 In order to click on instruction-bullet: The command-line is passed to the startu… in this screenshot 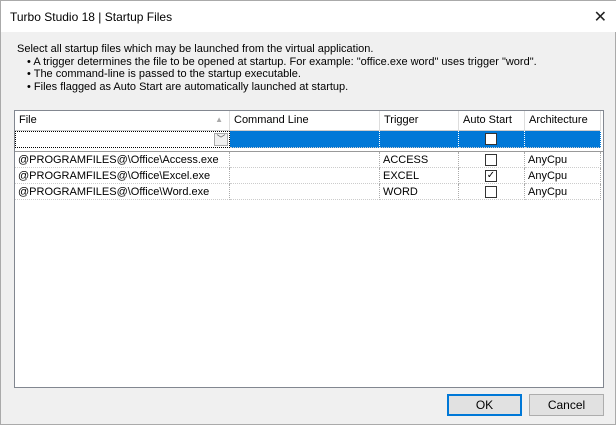, I will do `click(282, 74)`.